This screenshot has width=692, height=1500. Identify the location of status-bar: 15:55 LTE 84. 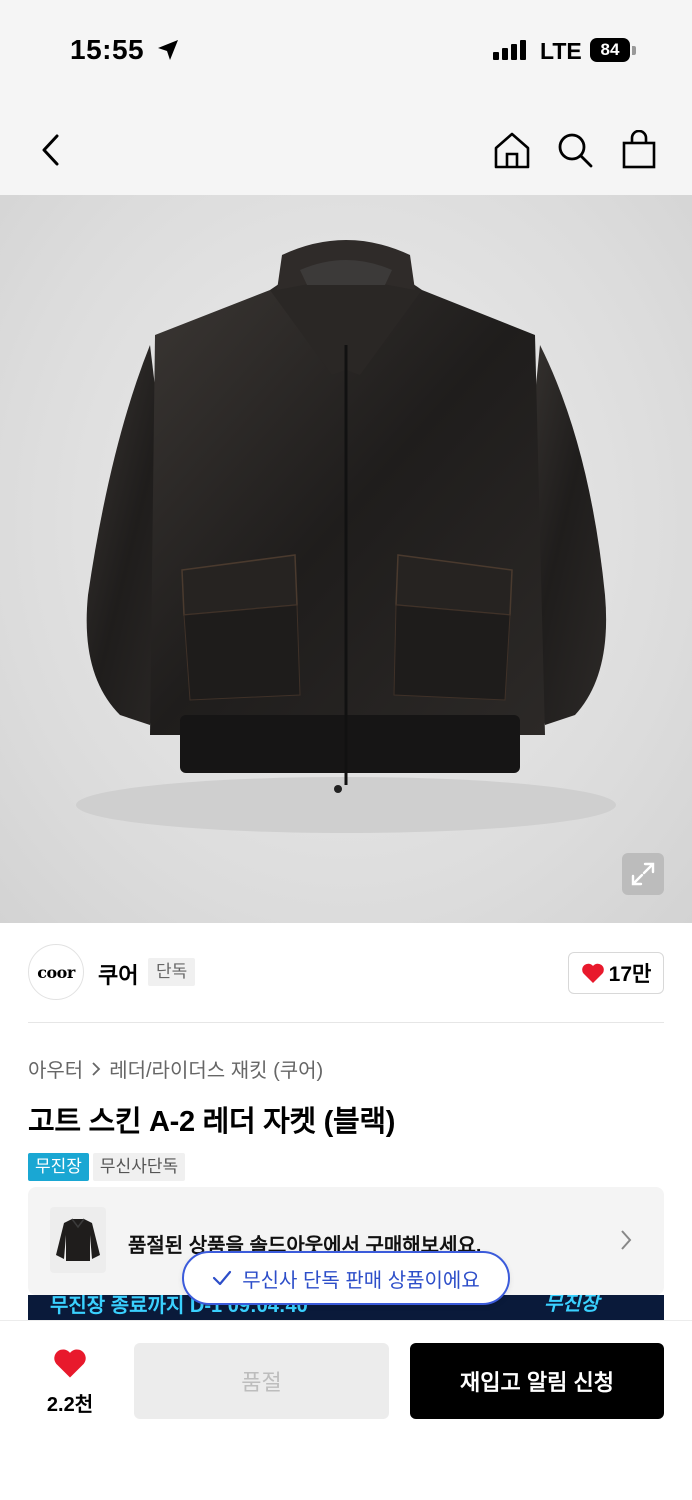
(346, 50).